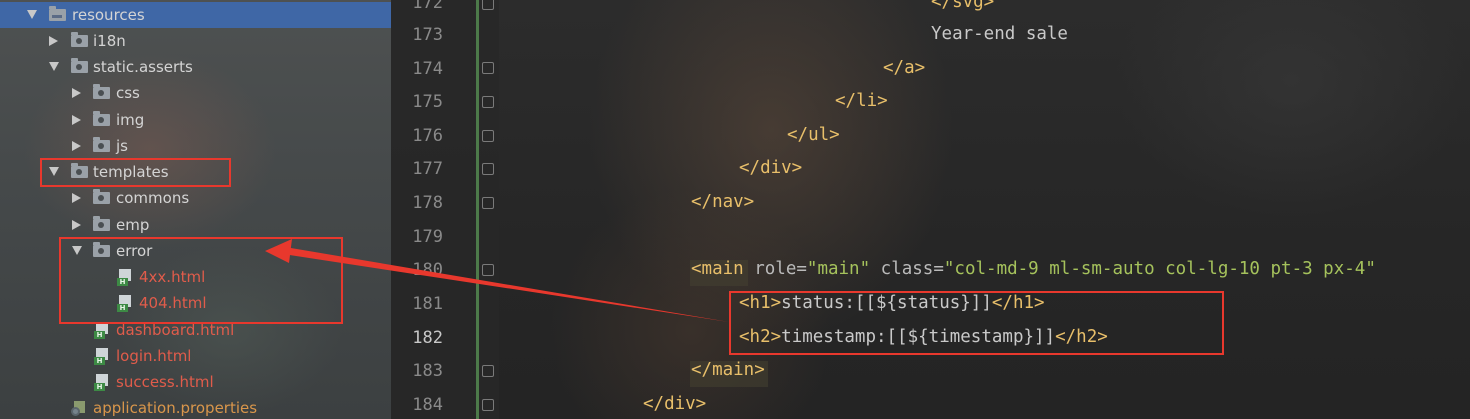 This screenshot has width=1470, height=419. I want to click on annotation-box-templates, so click(135, 172).